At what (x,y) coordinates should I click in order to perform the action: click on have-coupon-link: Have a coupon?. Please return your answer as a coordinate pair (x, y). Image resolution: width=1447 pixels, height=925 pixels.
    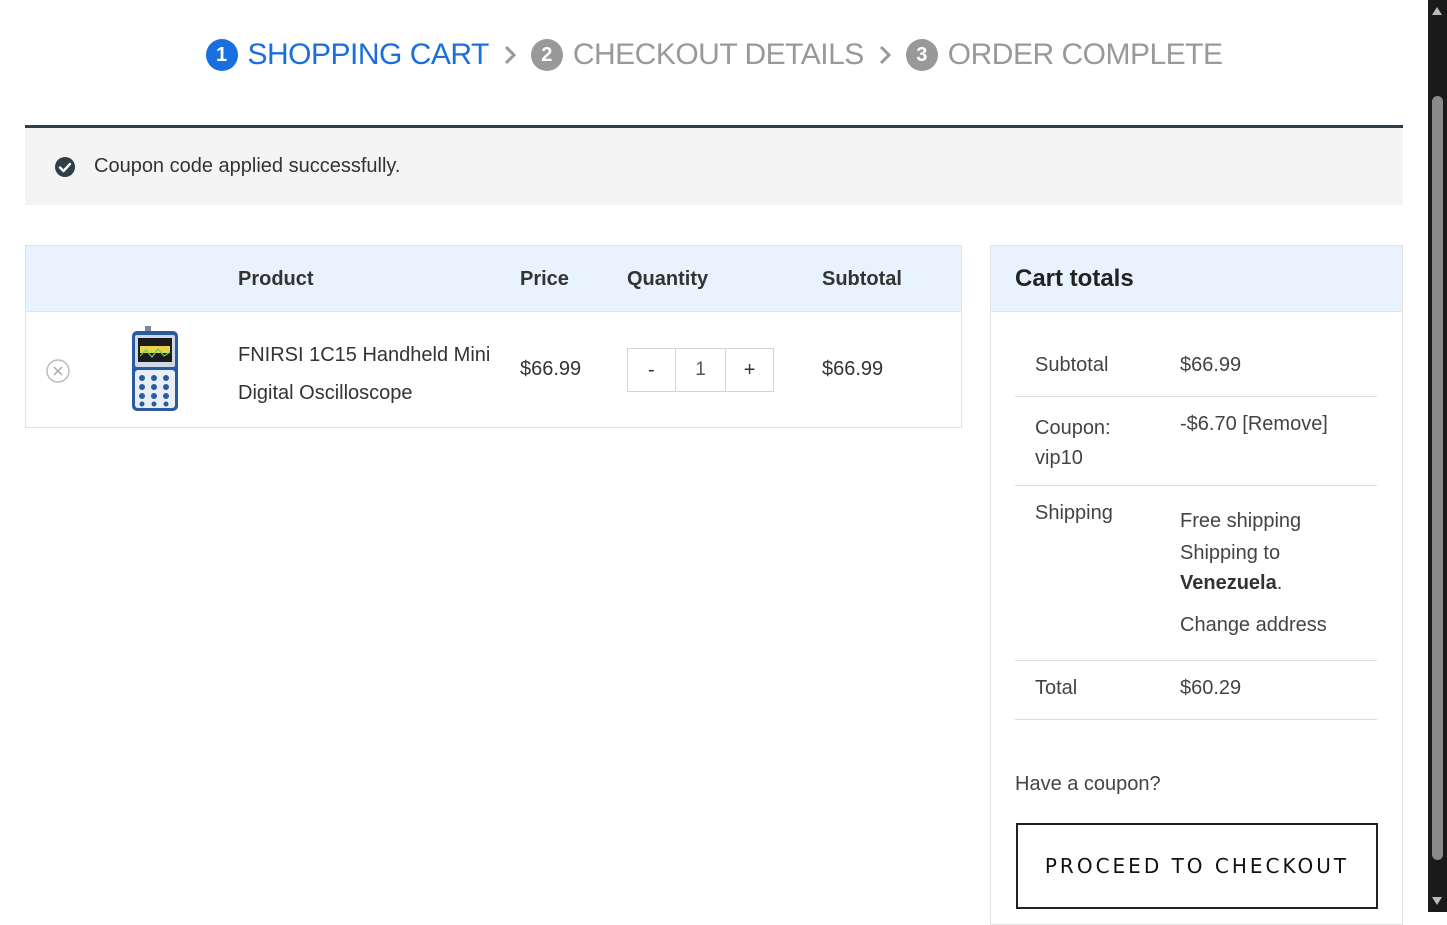
    Looking at the image, I should click on (1088, 784).